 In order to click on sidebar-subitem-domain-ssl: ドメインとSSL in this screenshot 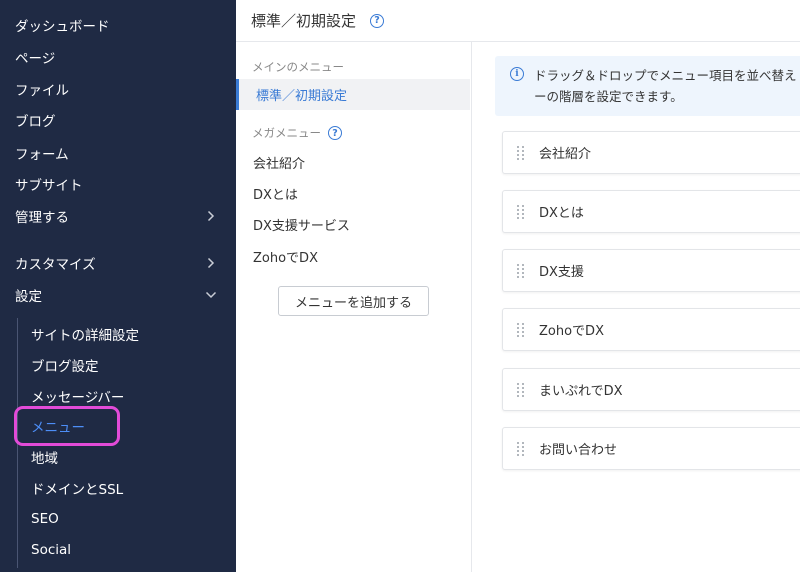, I will do `click(118, 488)`.